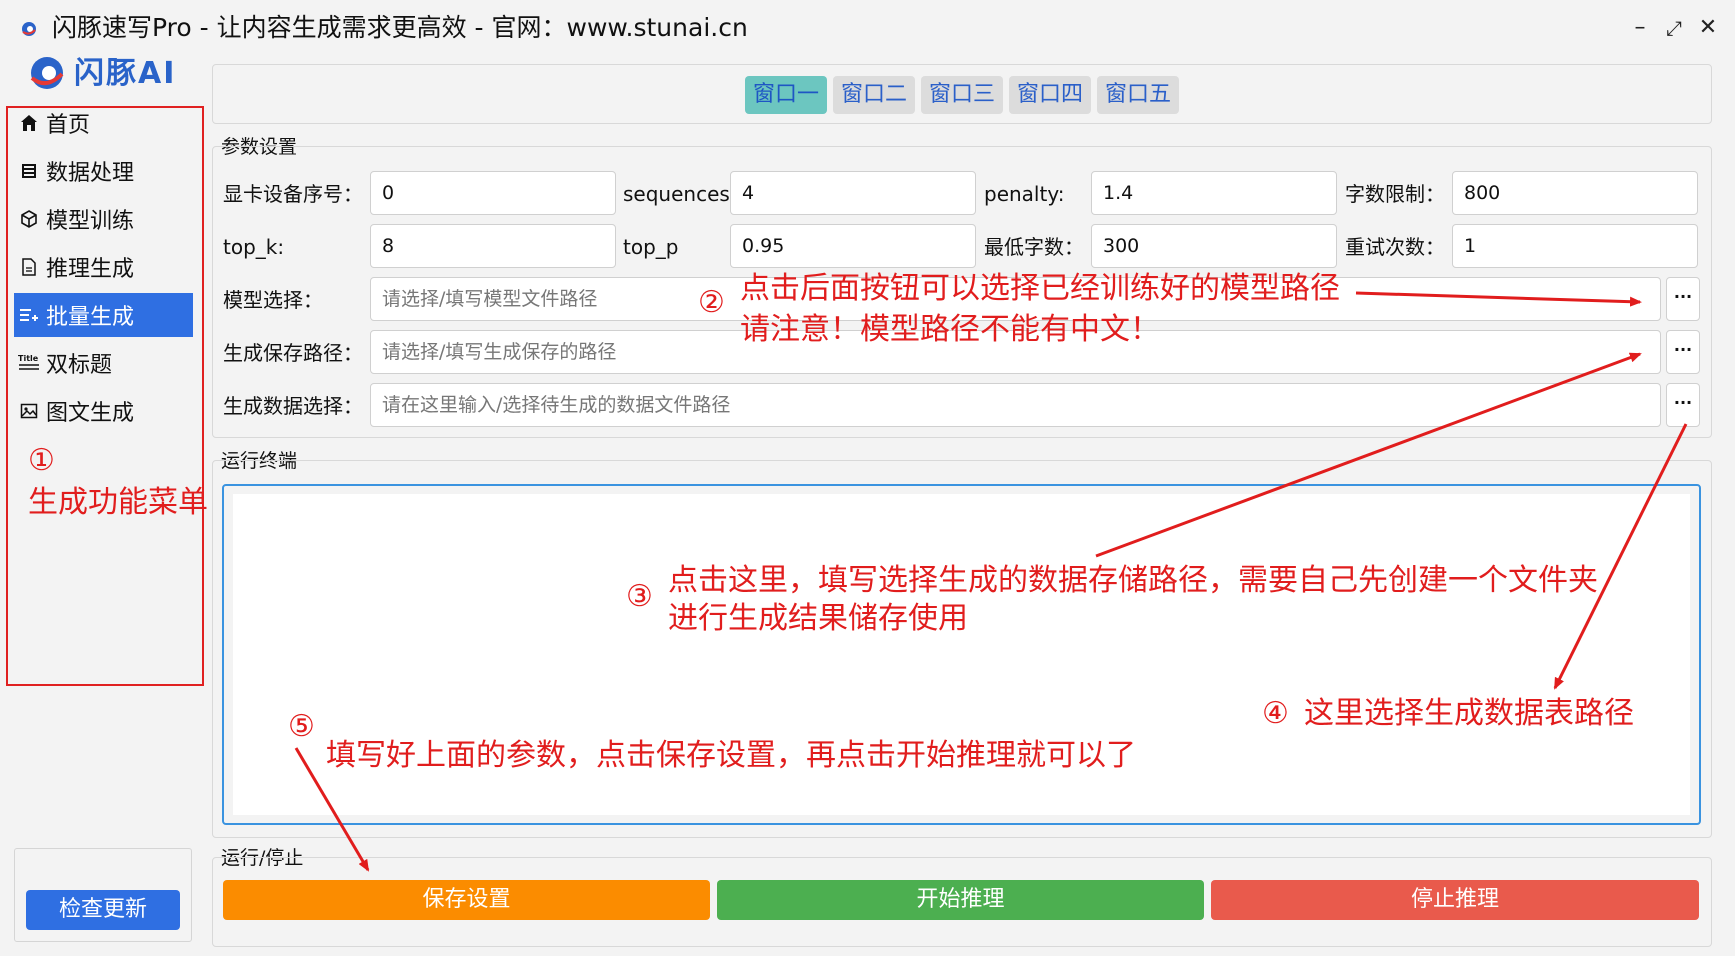 The width and height of the screenshot is (1735, 956). Describe the element at coordinates (639, 596) in the screenshot. I see `annotation-3-number: ③` at that location.